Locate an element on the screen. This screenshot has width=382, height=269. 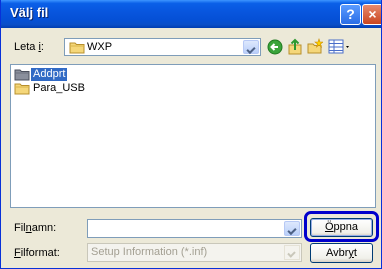
look-in-dropdown: WXP is located at coordinates (162, 47).